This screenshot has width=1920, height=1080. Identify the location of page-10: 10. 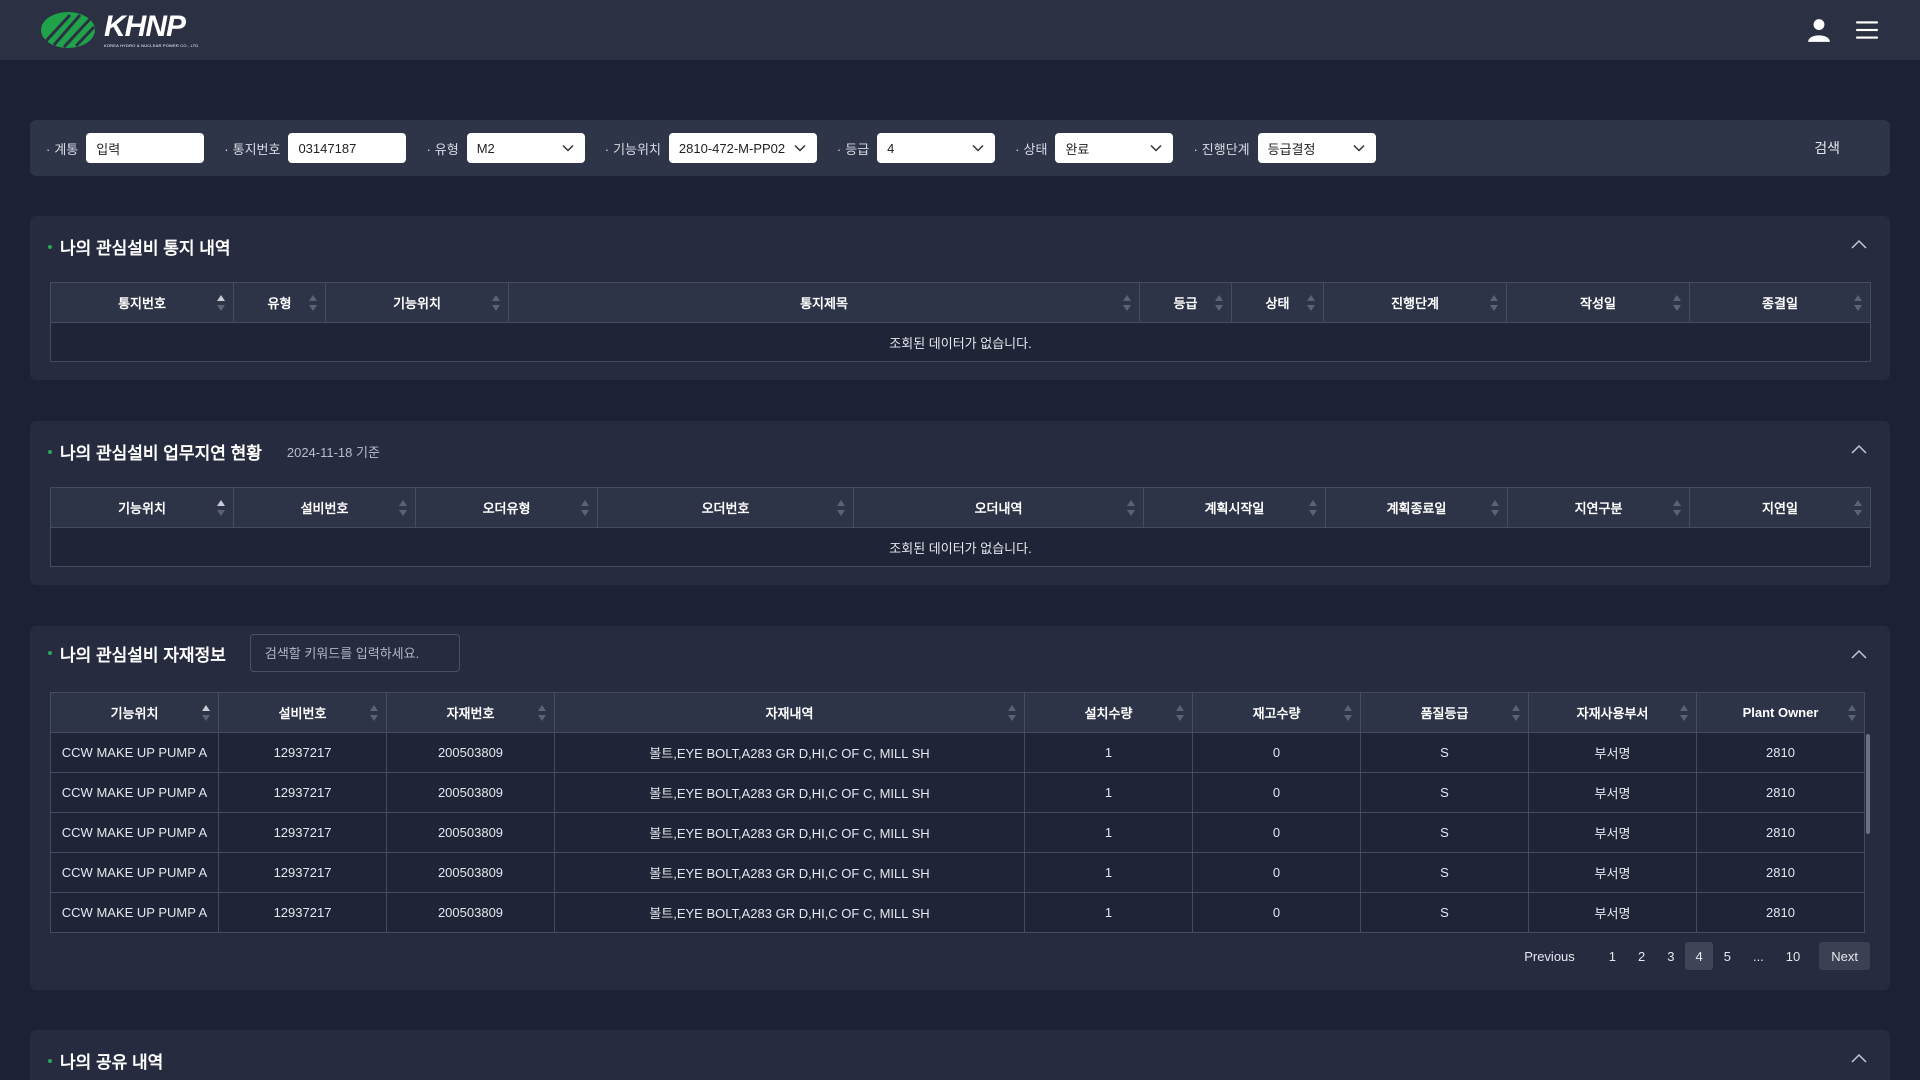
(1793, 956).